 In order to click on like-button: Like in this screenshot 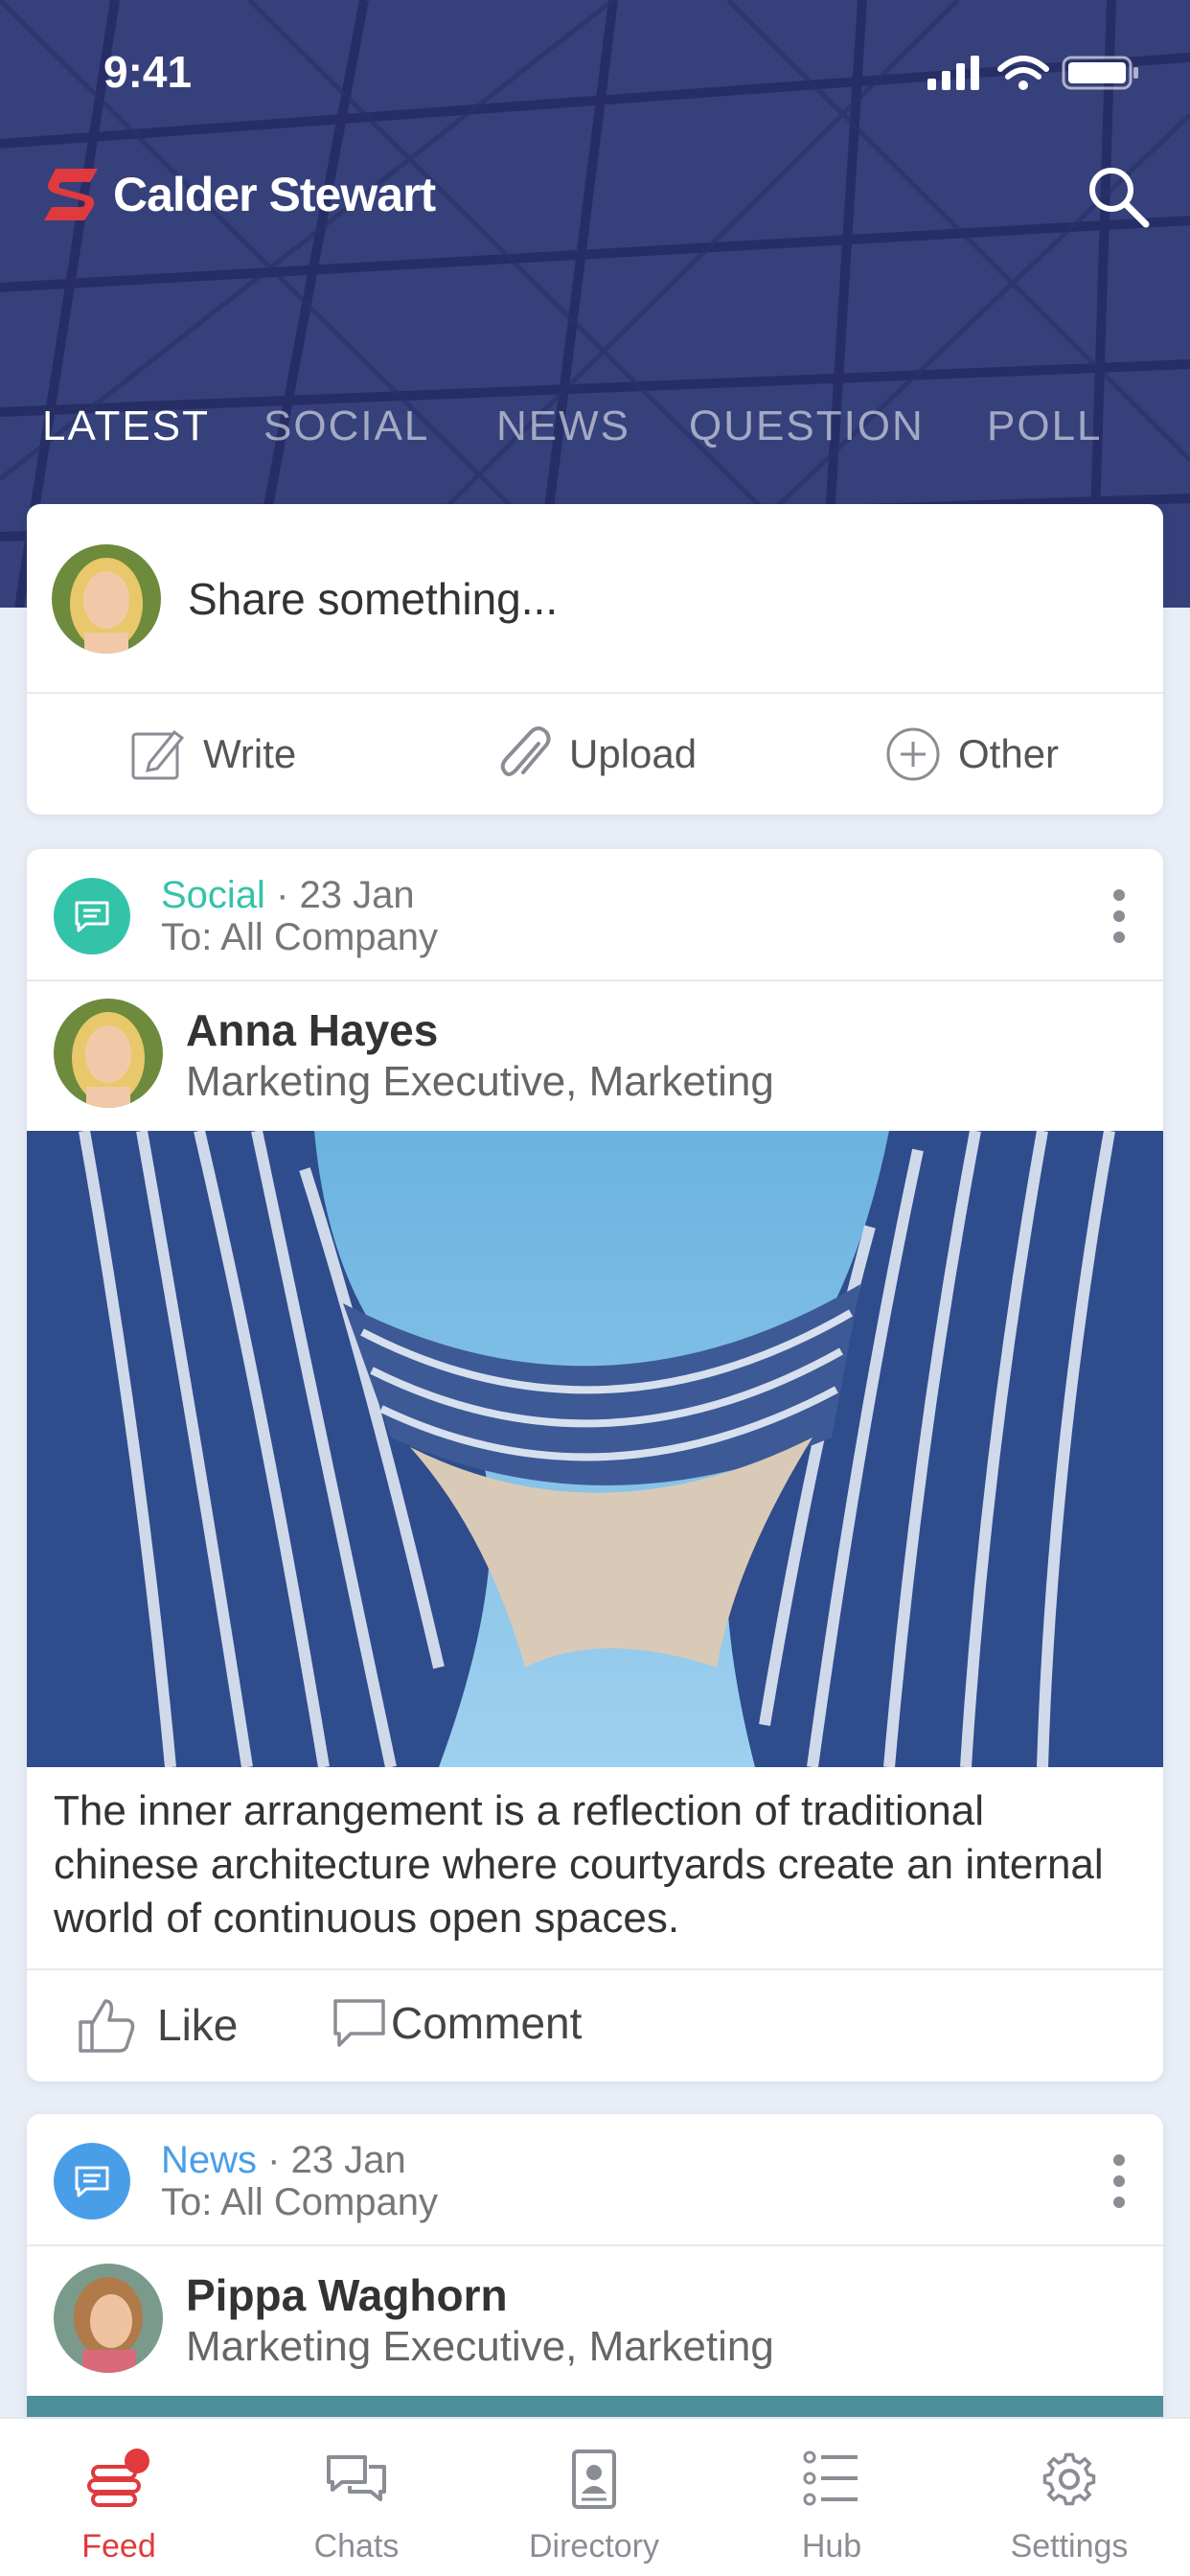, I will do `click(158, 2025)`.